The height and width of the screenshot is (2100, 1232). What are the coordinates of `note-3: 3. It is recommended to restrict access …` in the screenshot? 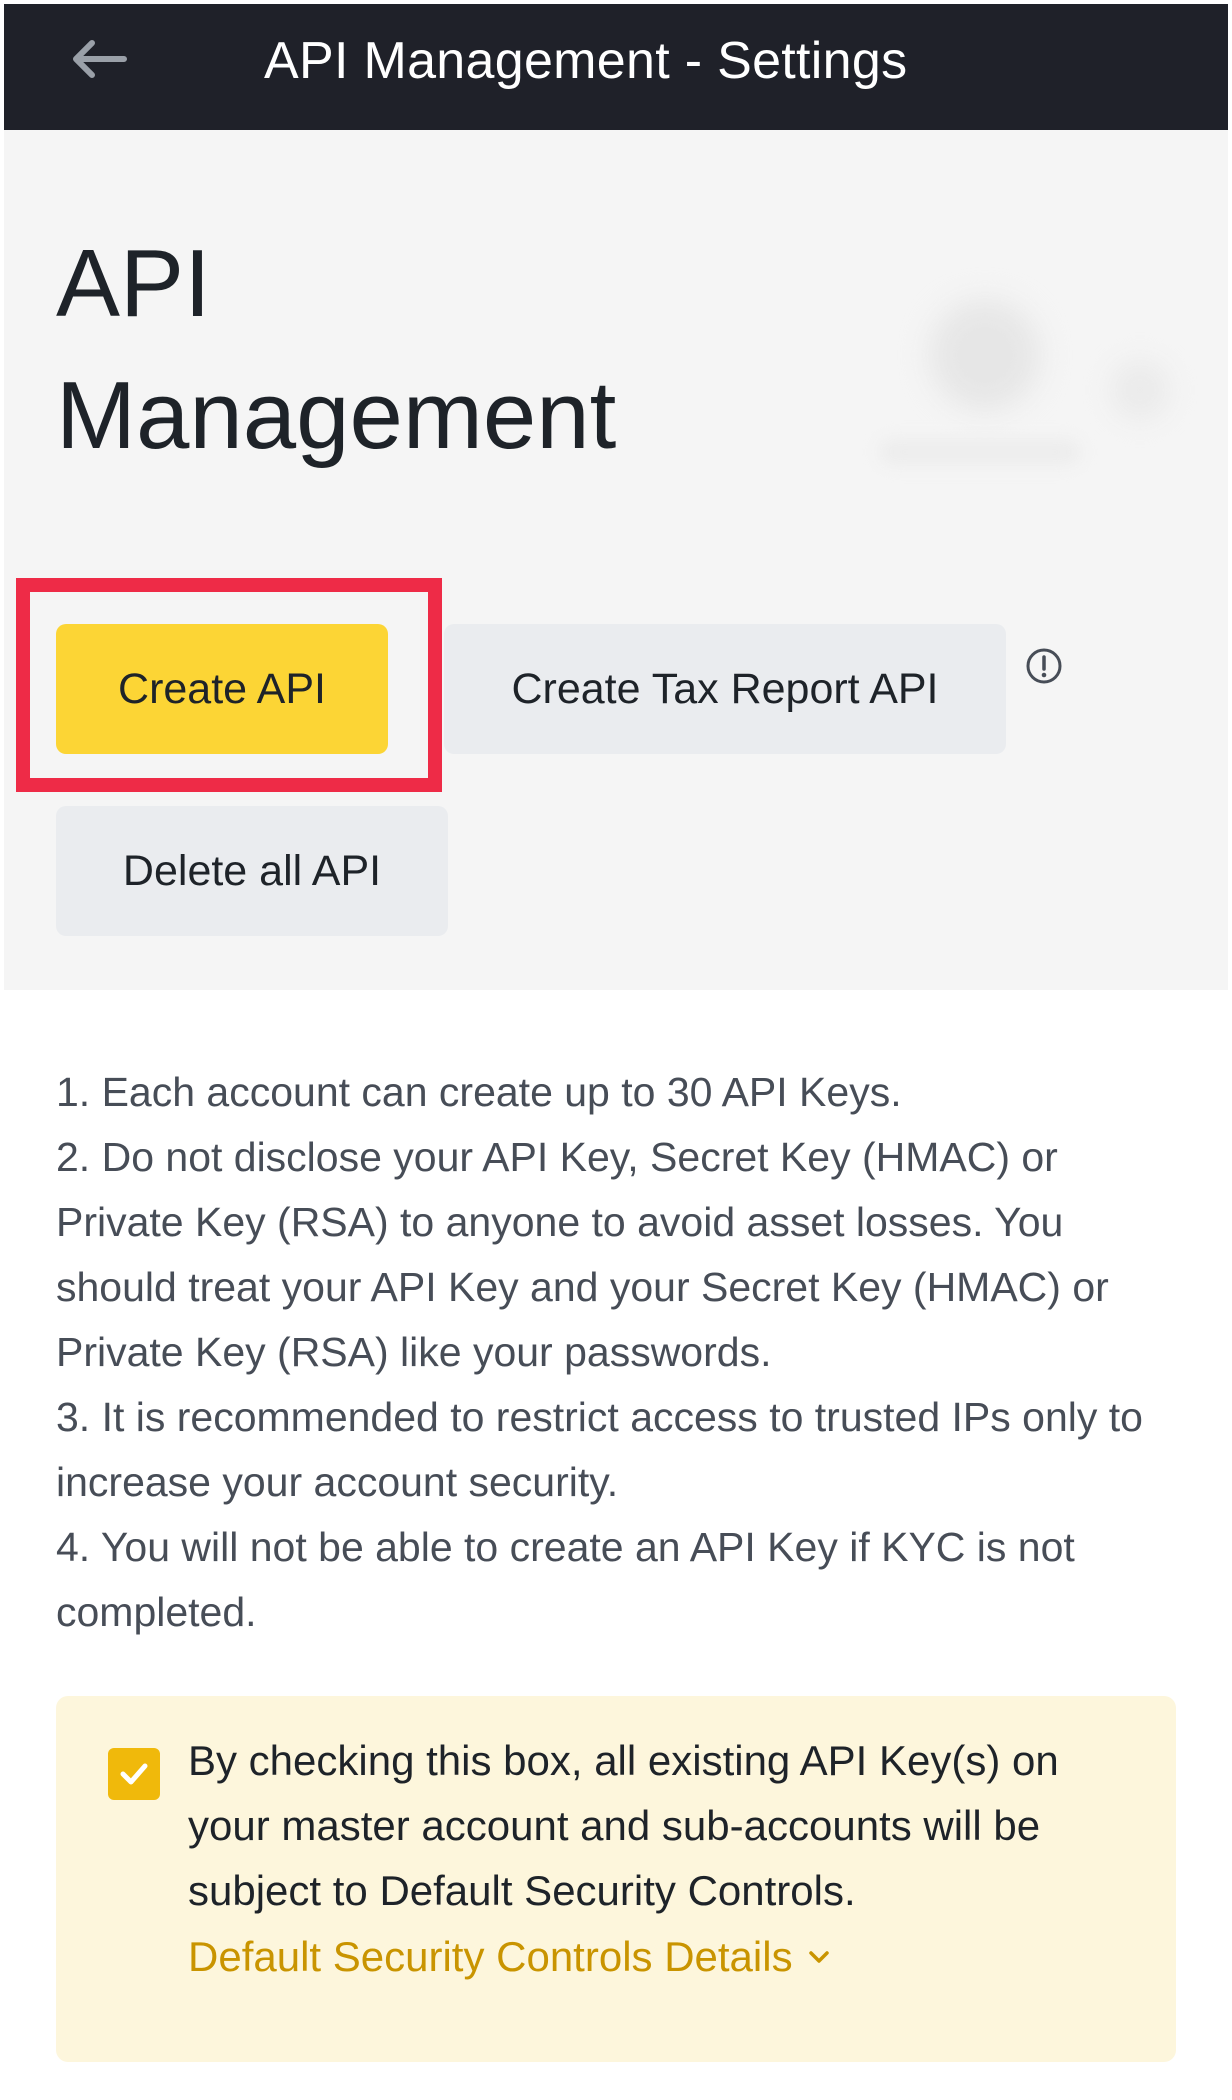 It's located at (599, 1449).